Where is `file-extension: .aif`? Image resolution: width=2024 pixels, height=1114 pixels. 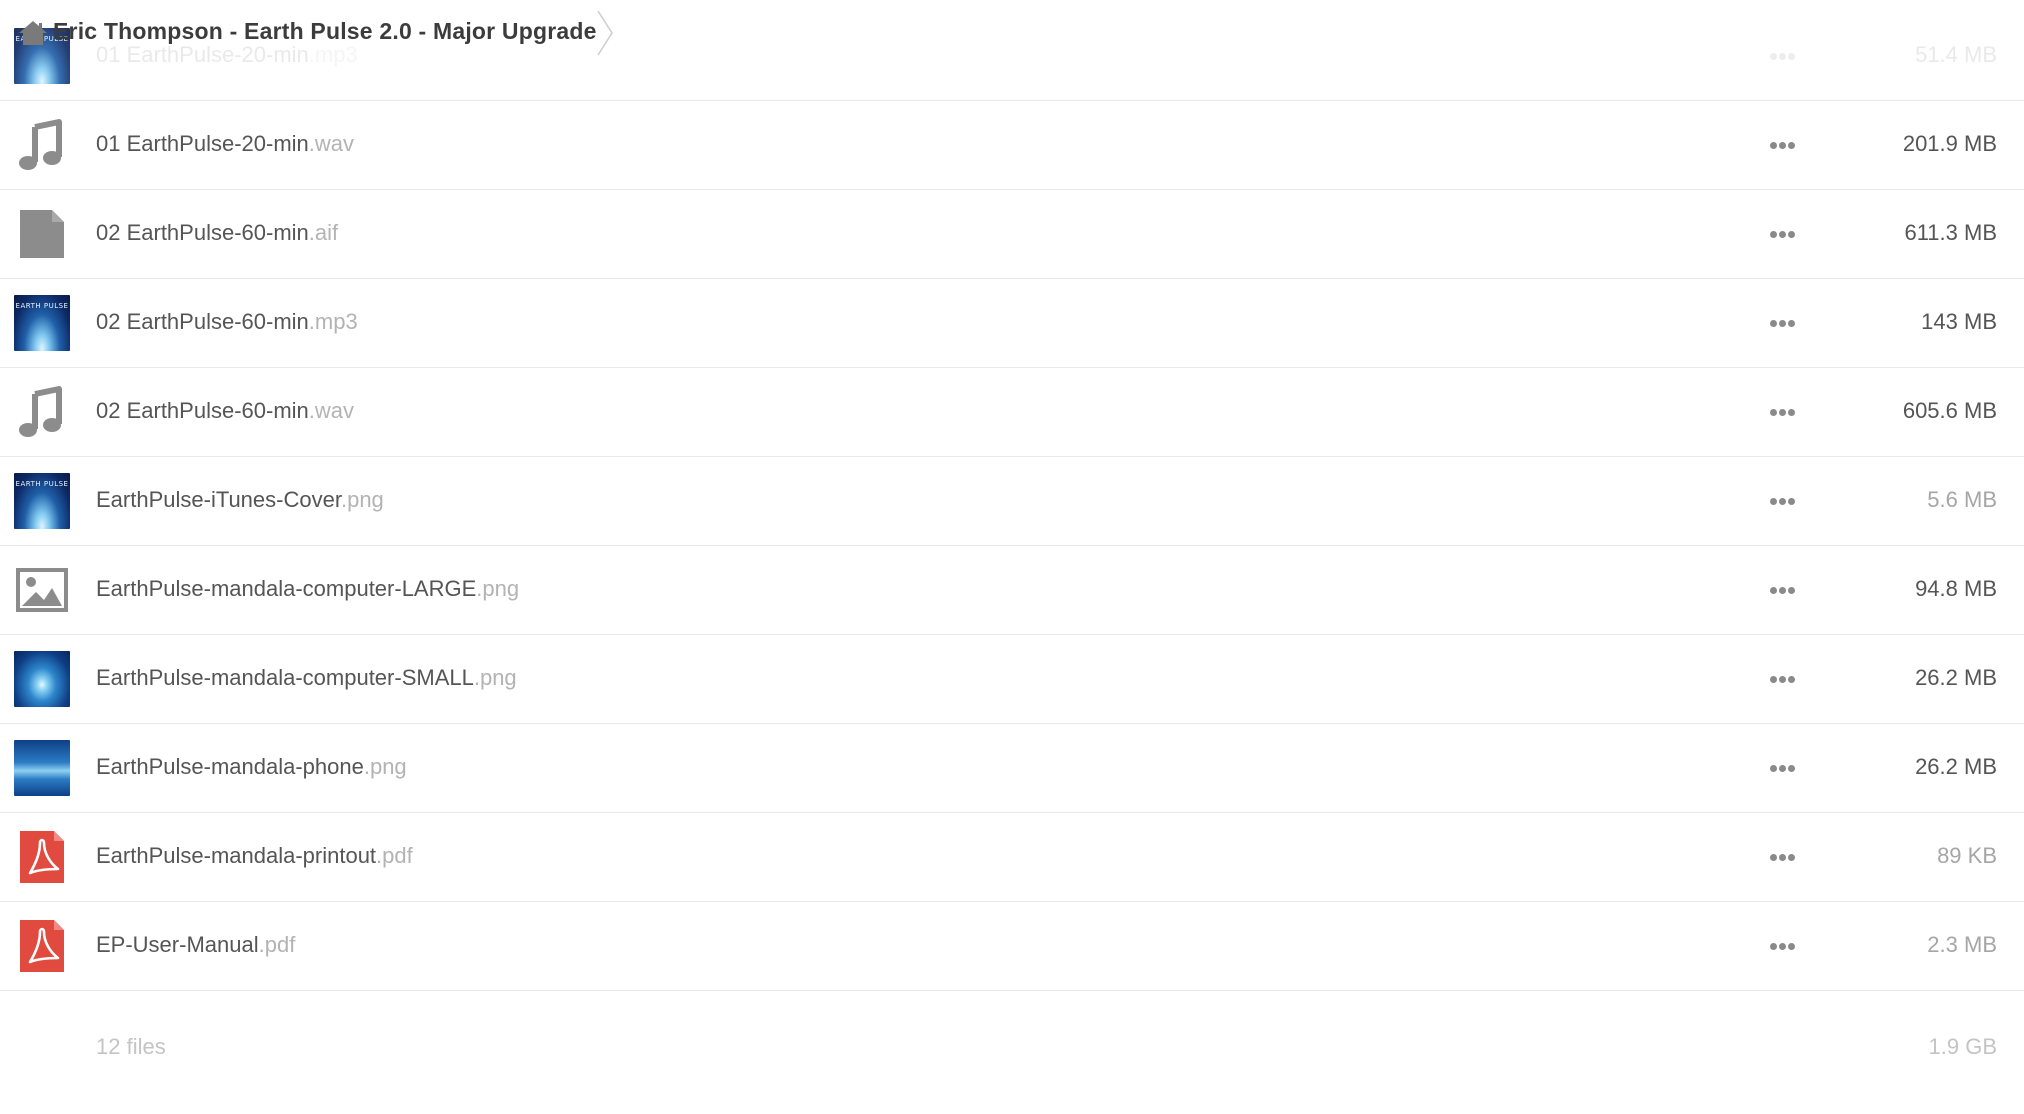 file-extension: .aif is located at coordinates (323, 232).